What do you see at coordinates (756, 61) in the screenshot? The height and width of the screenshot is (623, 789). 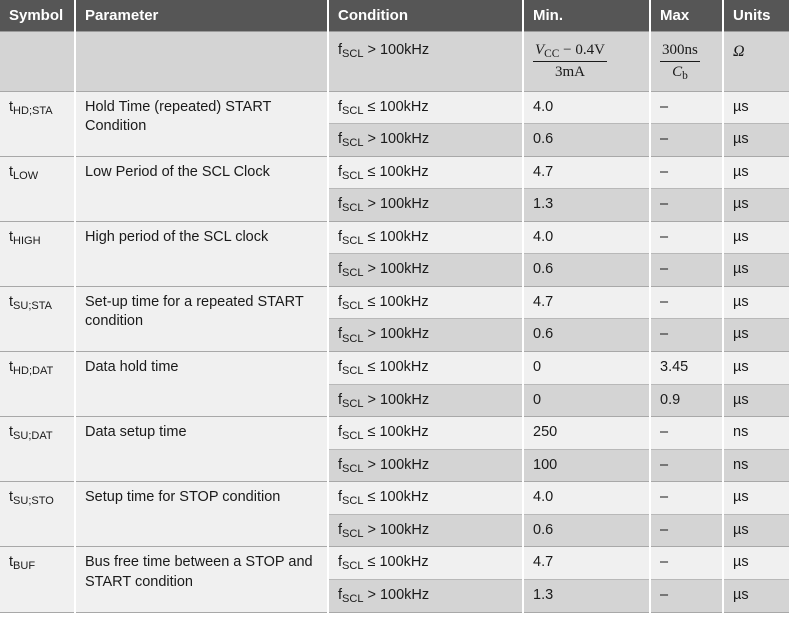 I see `cell-units: Ω` at bounding box center [756, 61].